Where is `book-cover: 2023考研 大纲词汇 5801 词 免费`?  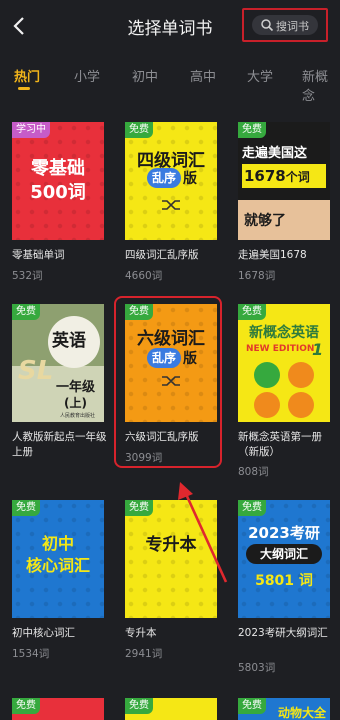 book-cover: 2023考研 大纲词汇 5801 词 免费 is located at coordinates (284, 559).